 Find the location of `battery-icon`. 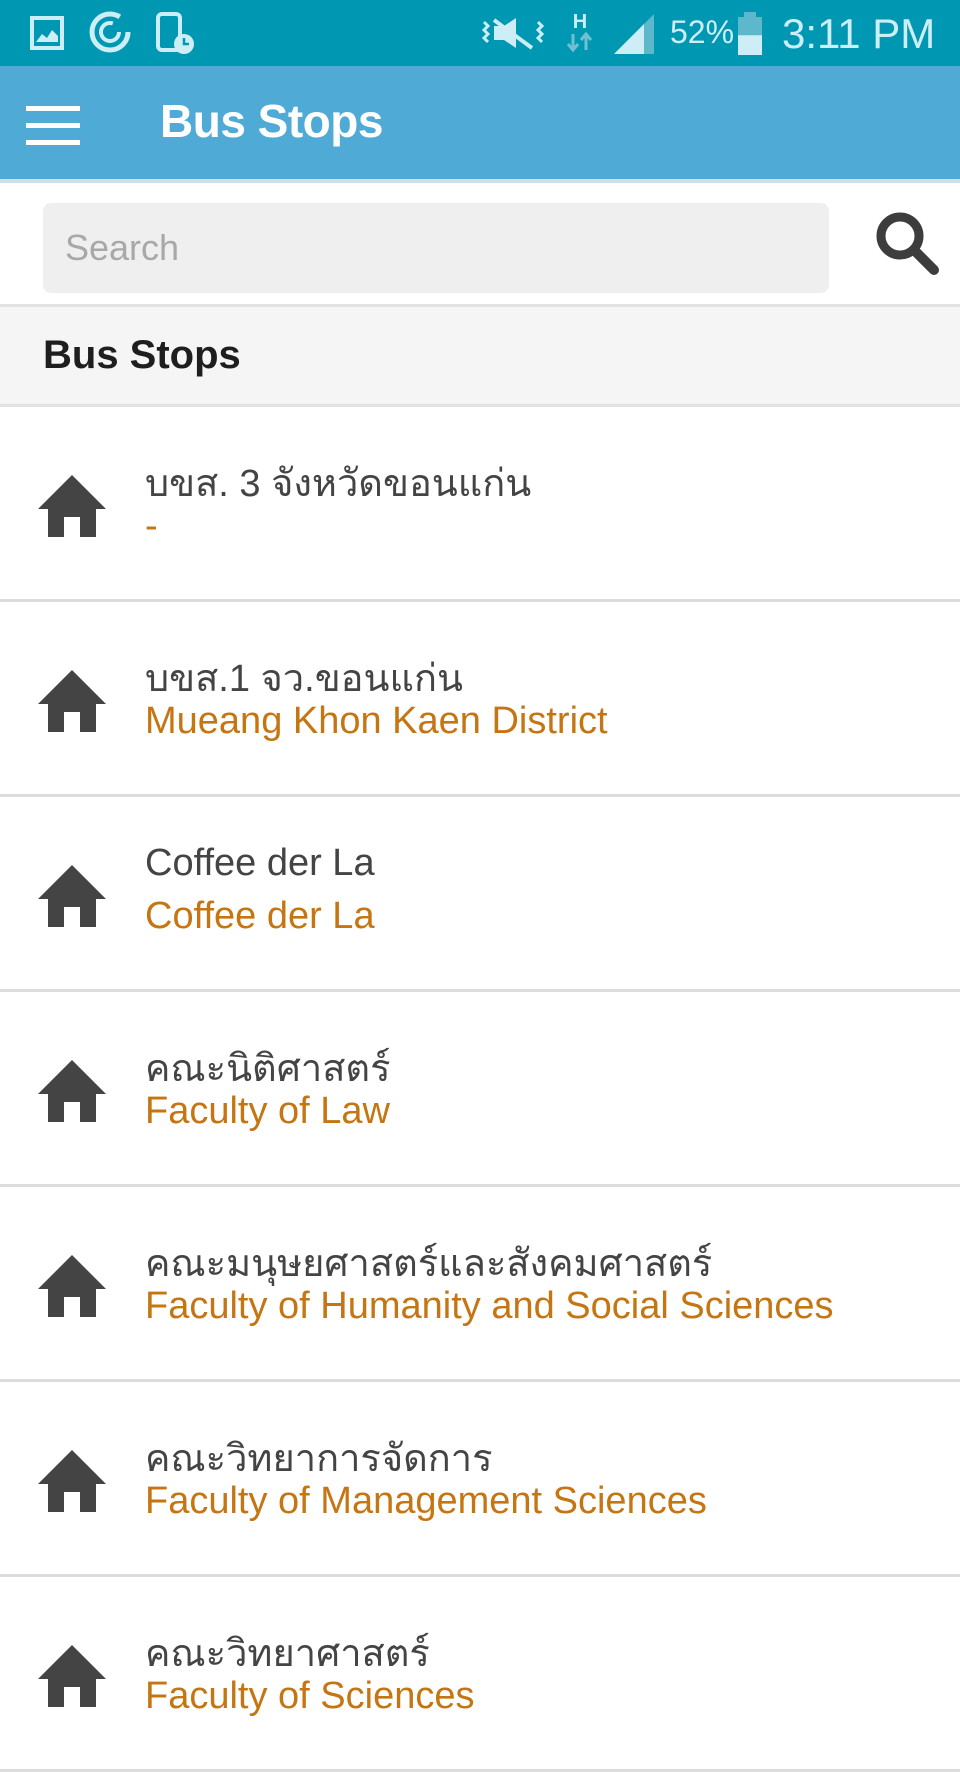

battery-icon is located at coordinates (750, 33).